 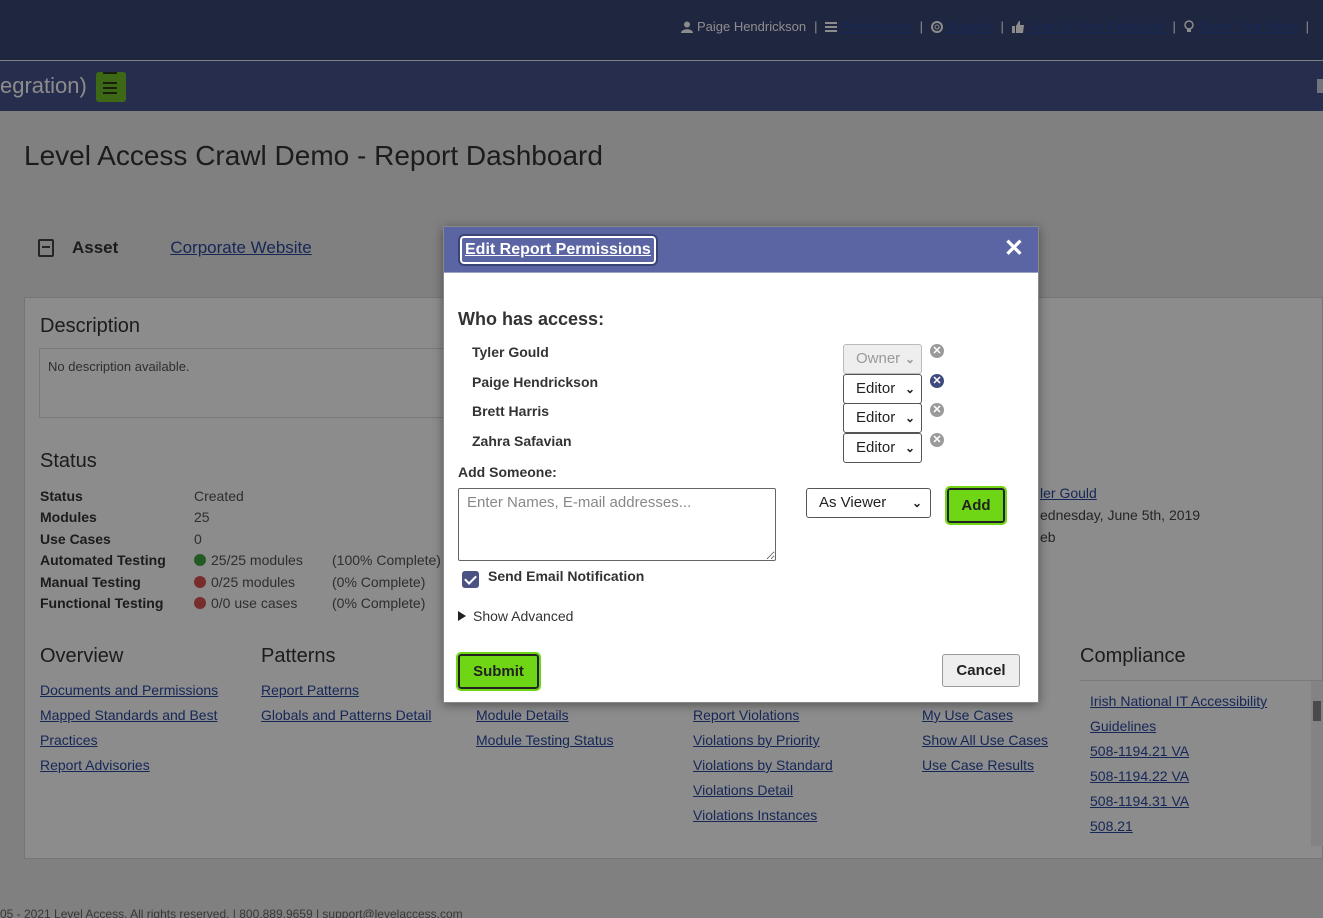 What do you see at coordinates (522, 441) in the screenshot?
I see `person-name: Zahra Safavian` at bounding box center [522, 441].